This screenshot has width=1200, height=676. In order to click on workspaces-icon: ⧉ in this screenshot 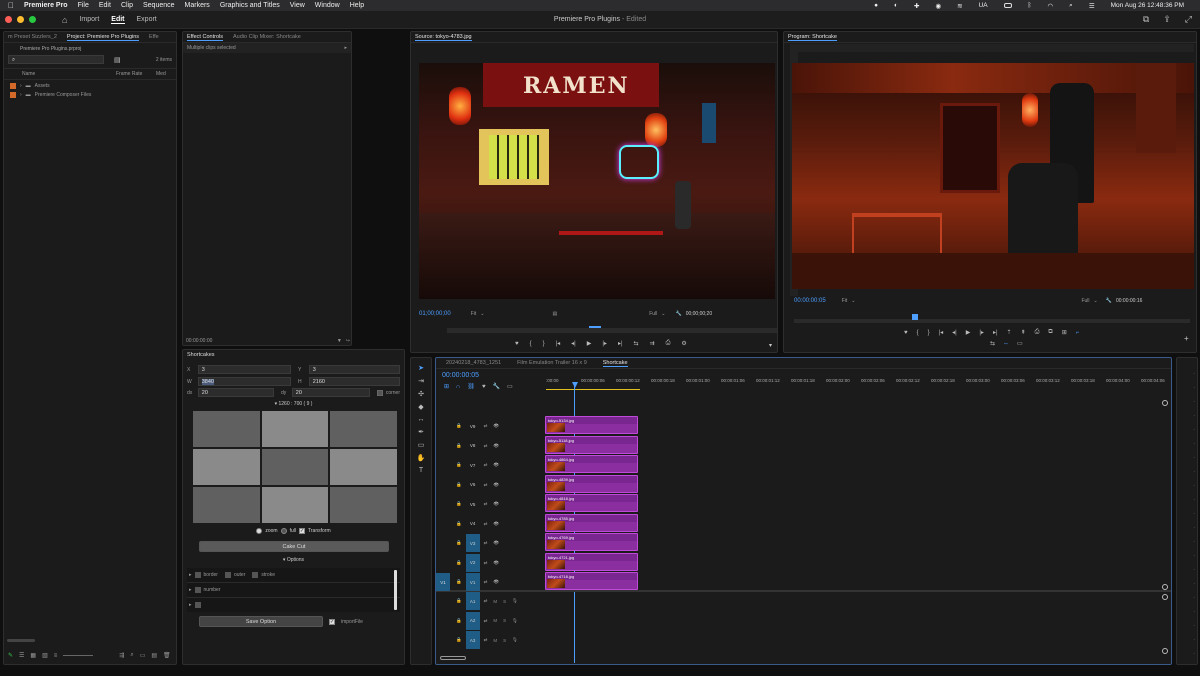, I will do `click(1146, 19)`.